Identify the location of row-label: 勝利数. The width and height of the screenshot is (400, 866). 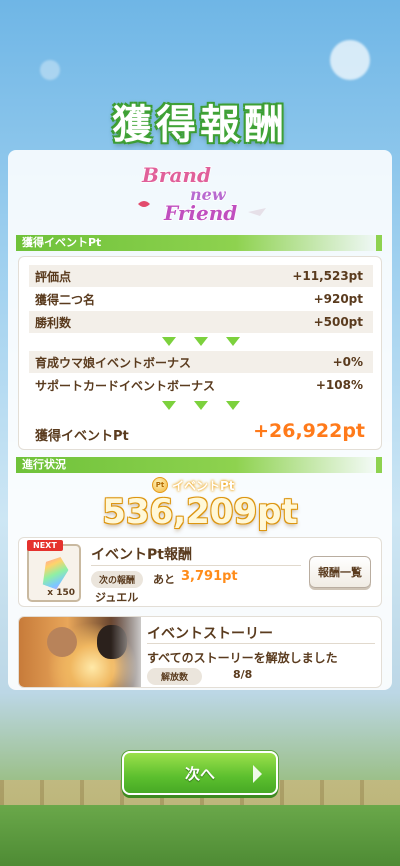
(53, 322).